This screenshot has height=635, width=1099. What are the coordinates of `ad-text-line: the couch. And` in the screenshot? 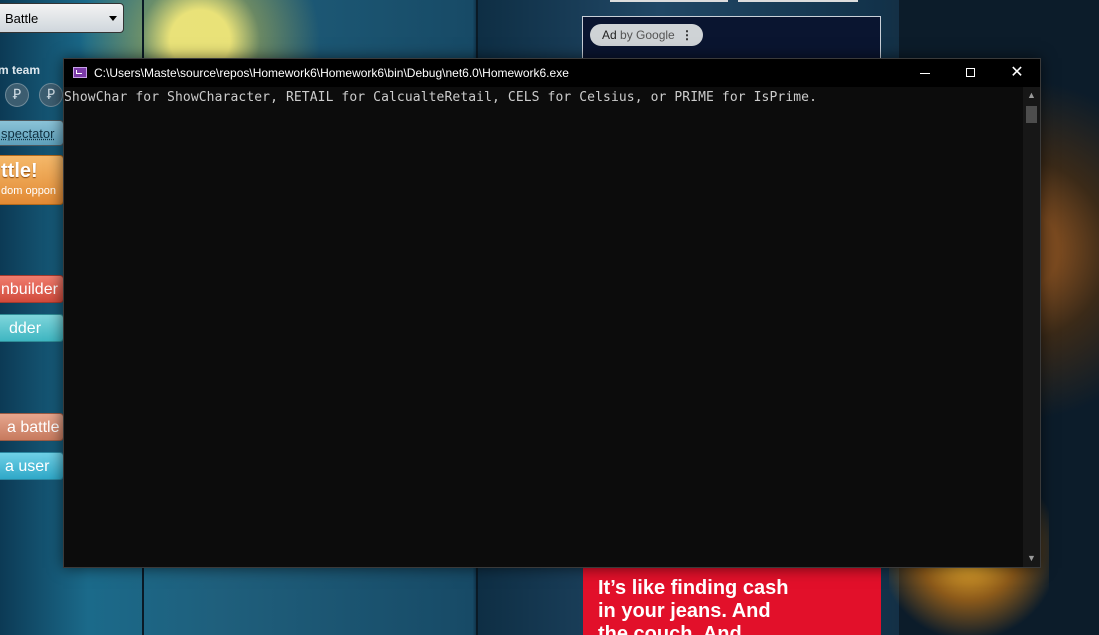 It's located at (670, 629).